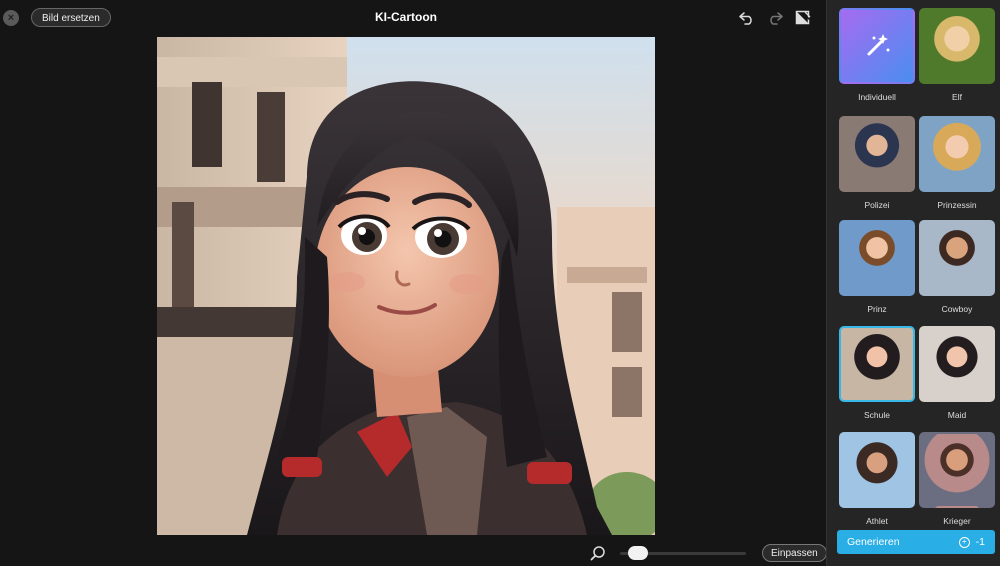  What do you see at coordinates (406, 17) in the screenshot?
I see `page-title: KI-Cartoon` at bounding box center [406, 17].